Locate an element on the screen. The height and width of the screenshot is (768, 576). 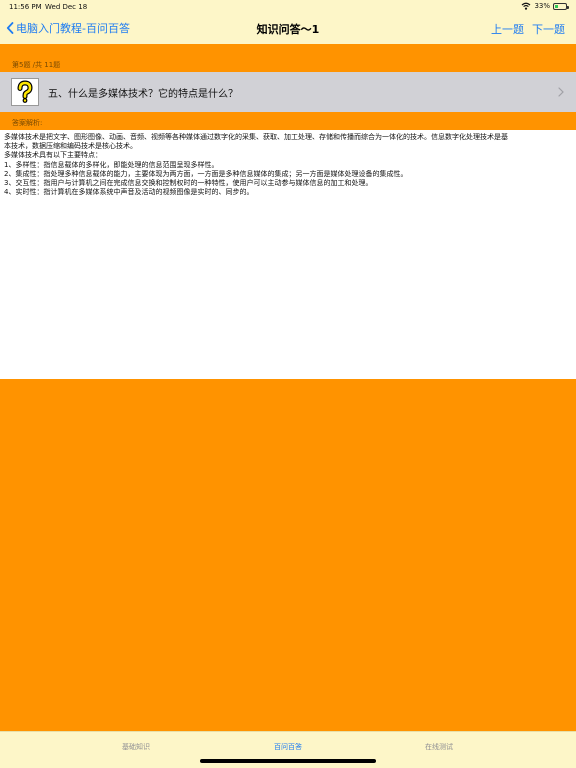
next-question-button: 下一题 is located at coordinates (548, 29).